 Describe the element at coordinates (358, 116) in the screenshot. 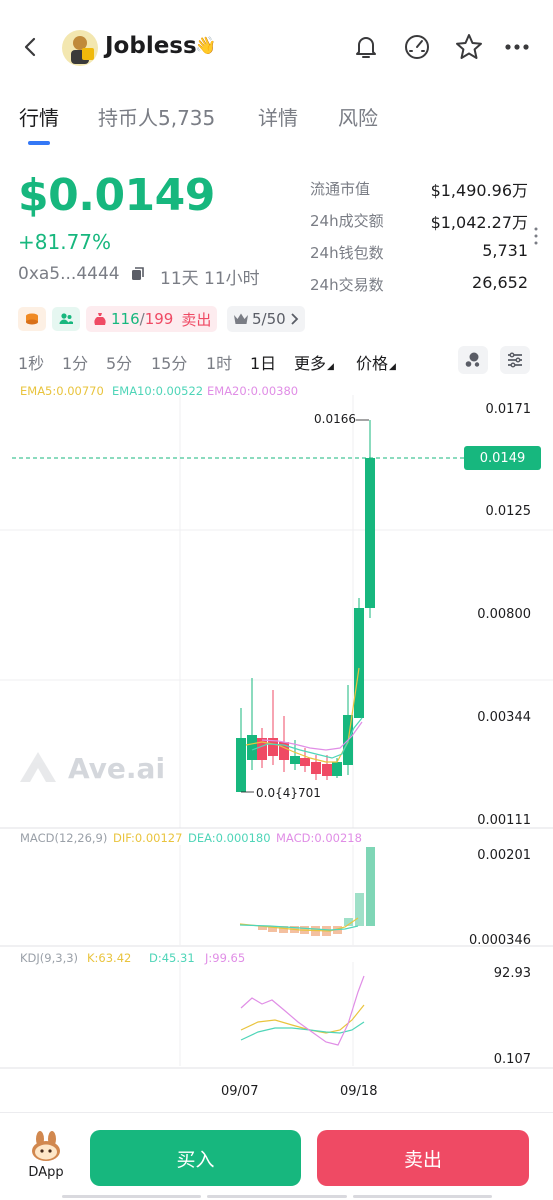

I see `tab-risk: 风险` at that location.